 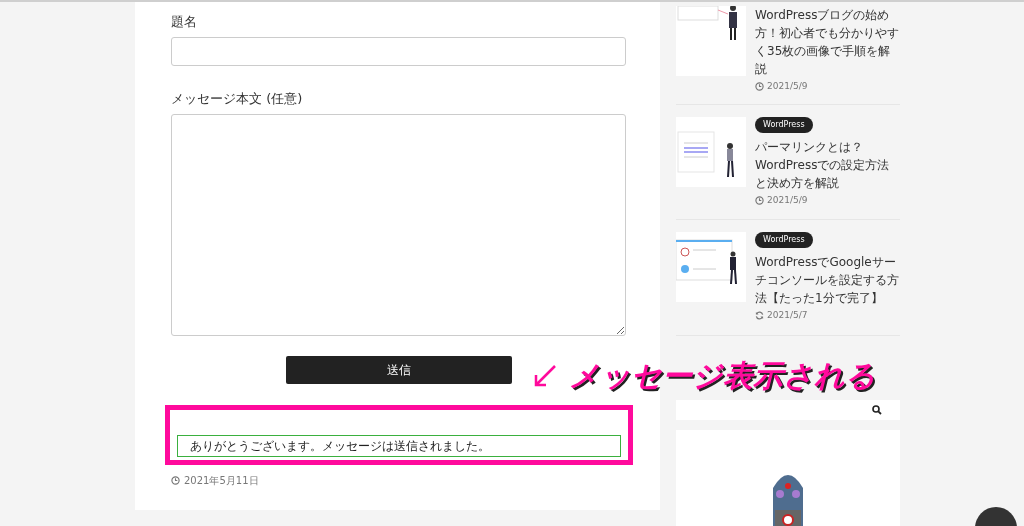 I want to click on search-widget, so click(x=788, y=410).